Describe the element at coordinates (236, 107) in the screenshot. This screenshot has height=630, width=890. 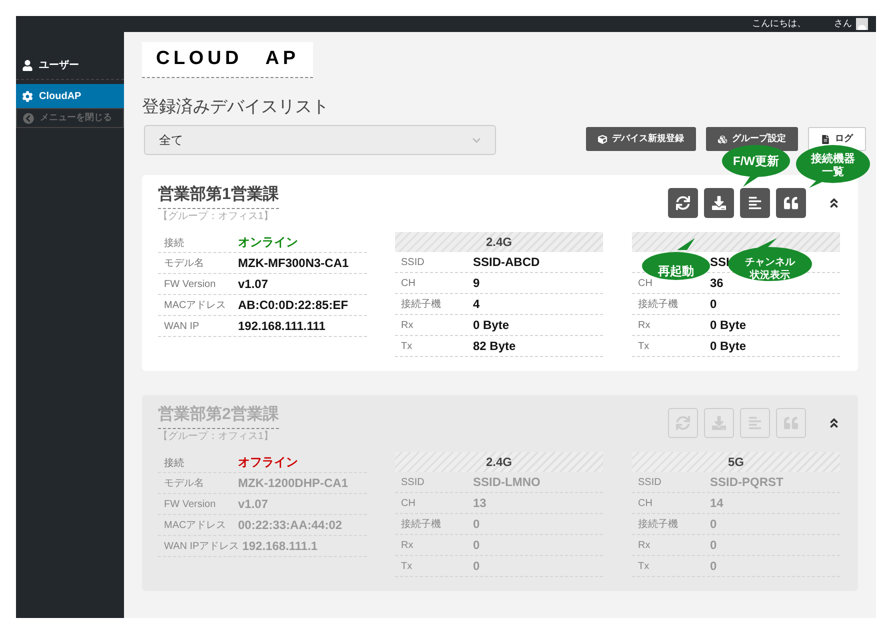
I see `page-heading: 登録済みデバイスリスト` at that location.